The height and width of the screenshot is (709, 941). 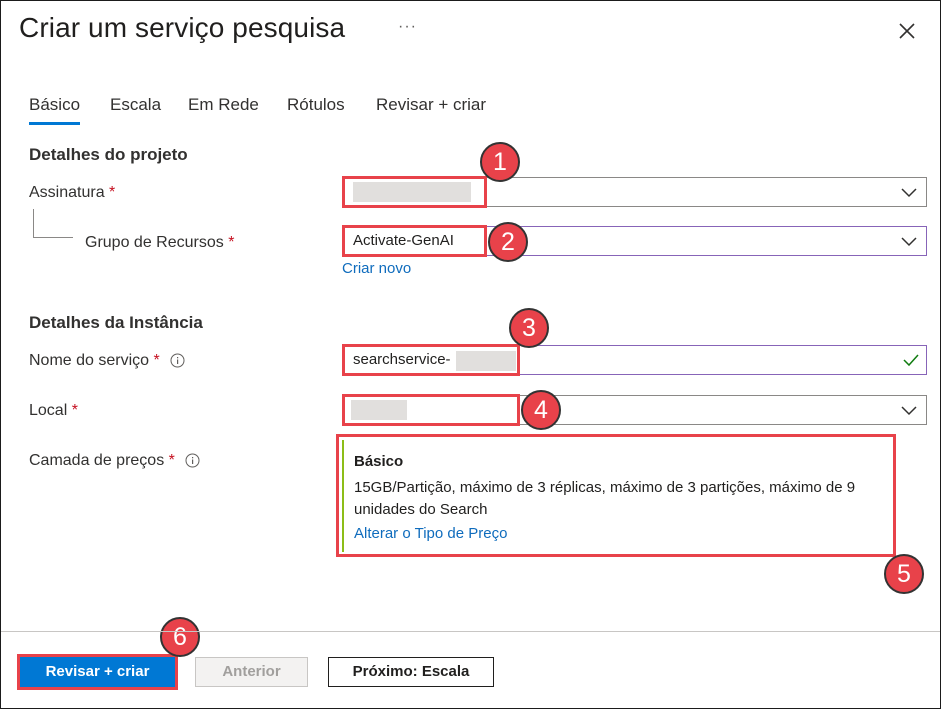 What do you see at coordinates (116, 322) in the screenshot?
I see `section-instance-details: Detalhes da Instância` at bounding box center [116, 322].